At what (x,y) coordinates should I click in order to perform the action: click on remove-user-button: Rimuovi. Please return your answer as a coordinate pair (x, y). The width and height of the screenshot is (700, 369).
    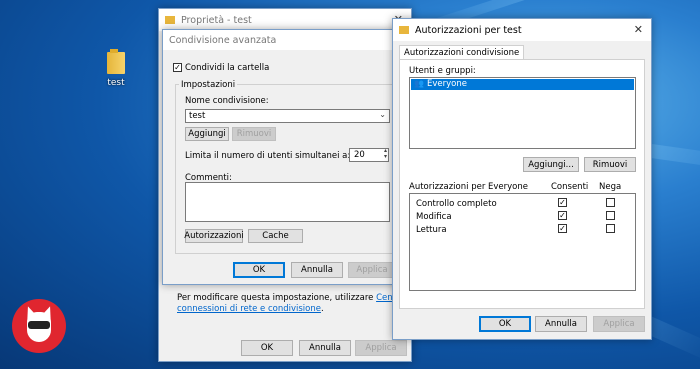
    Looking at the image, I should click on (610, 164).